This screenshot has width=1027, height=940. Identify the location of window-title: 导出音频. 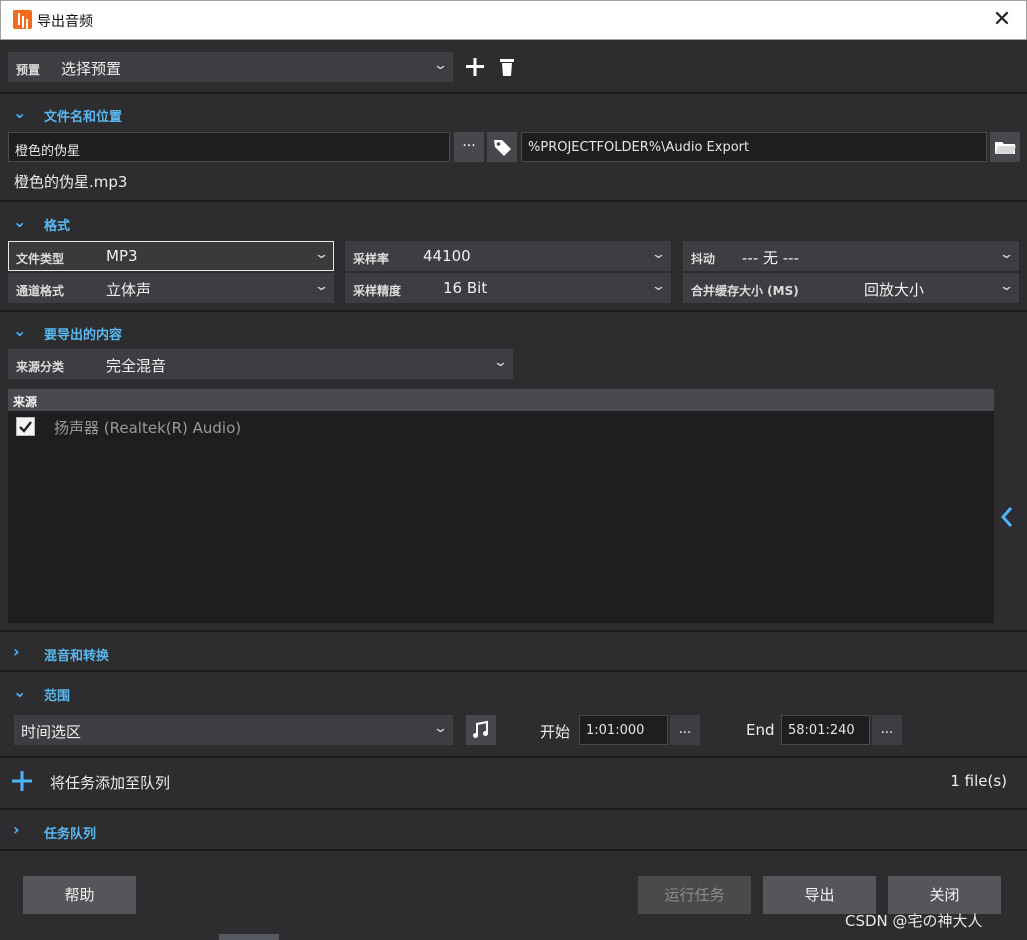
(65, 22).